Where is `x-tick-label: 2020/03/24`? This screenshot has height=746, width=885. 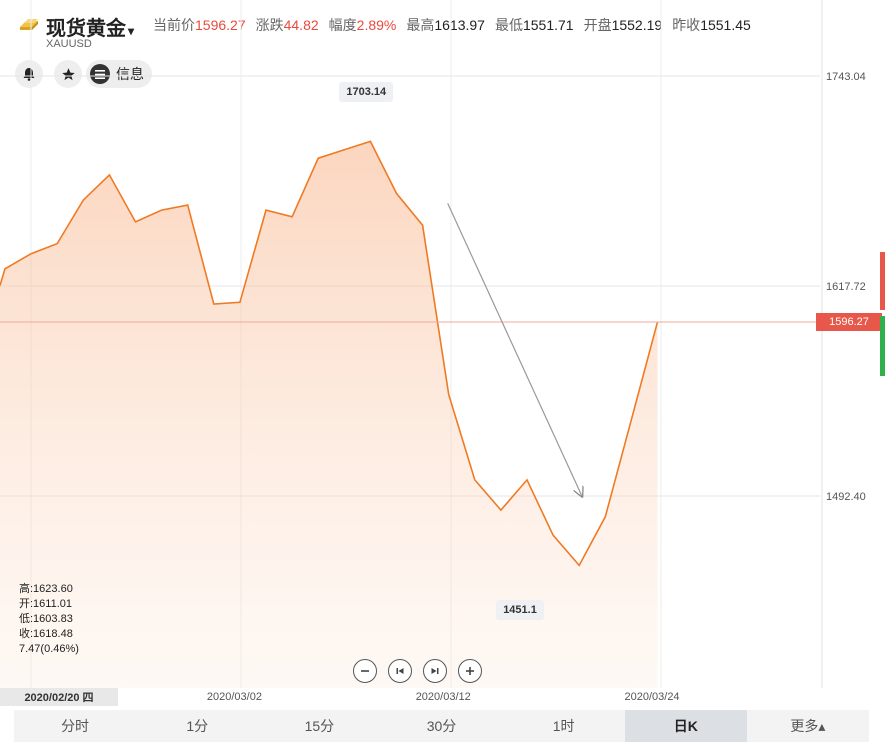
x-tick-label: 2020/03/24 is located at coordinates (652, 697).